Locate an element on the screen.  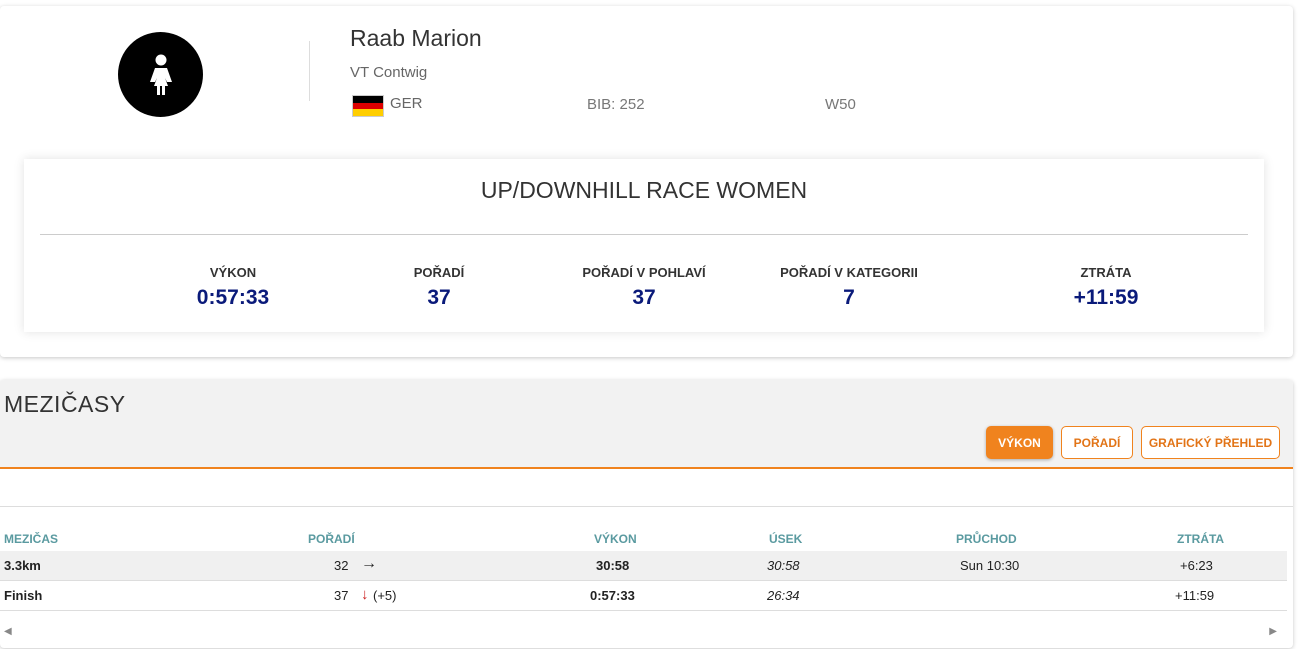
split-segment: 30:58 is located at coordinates (783, 565).